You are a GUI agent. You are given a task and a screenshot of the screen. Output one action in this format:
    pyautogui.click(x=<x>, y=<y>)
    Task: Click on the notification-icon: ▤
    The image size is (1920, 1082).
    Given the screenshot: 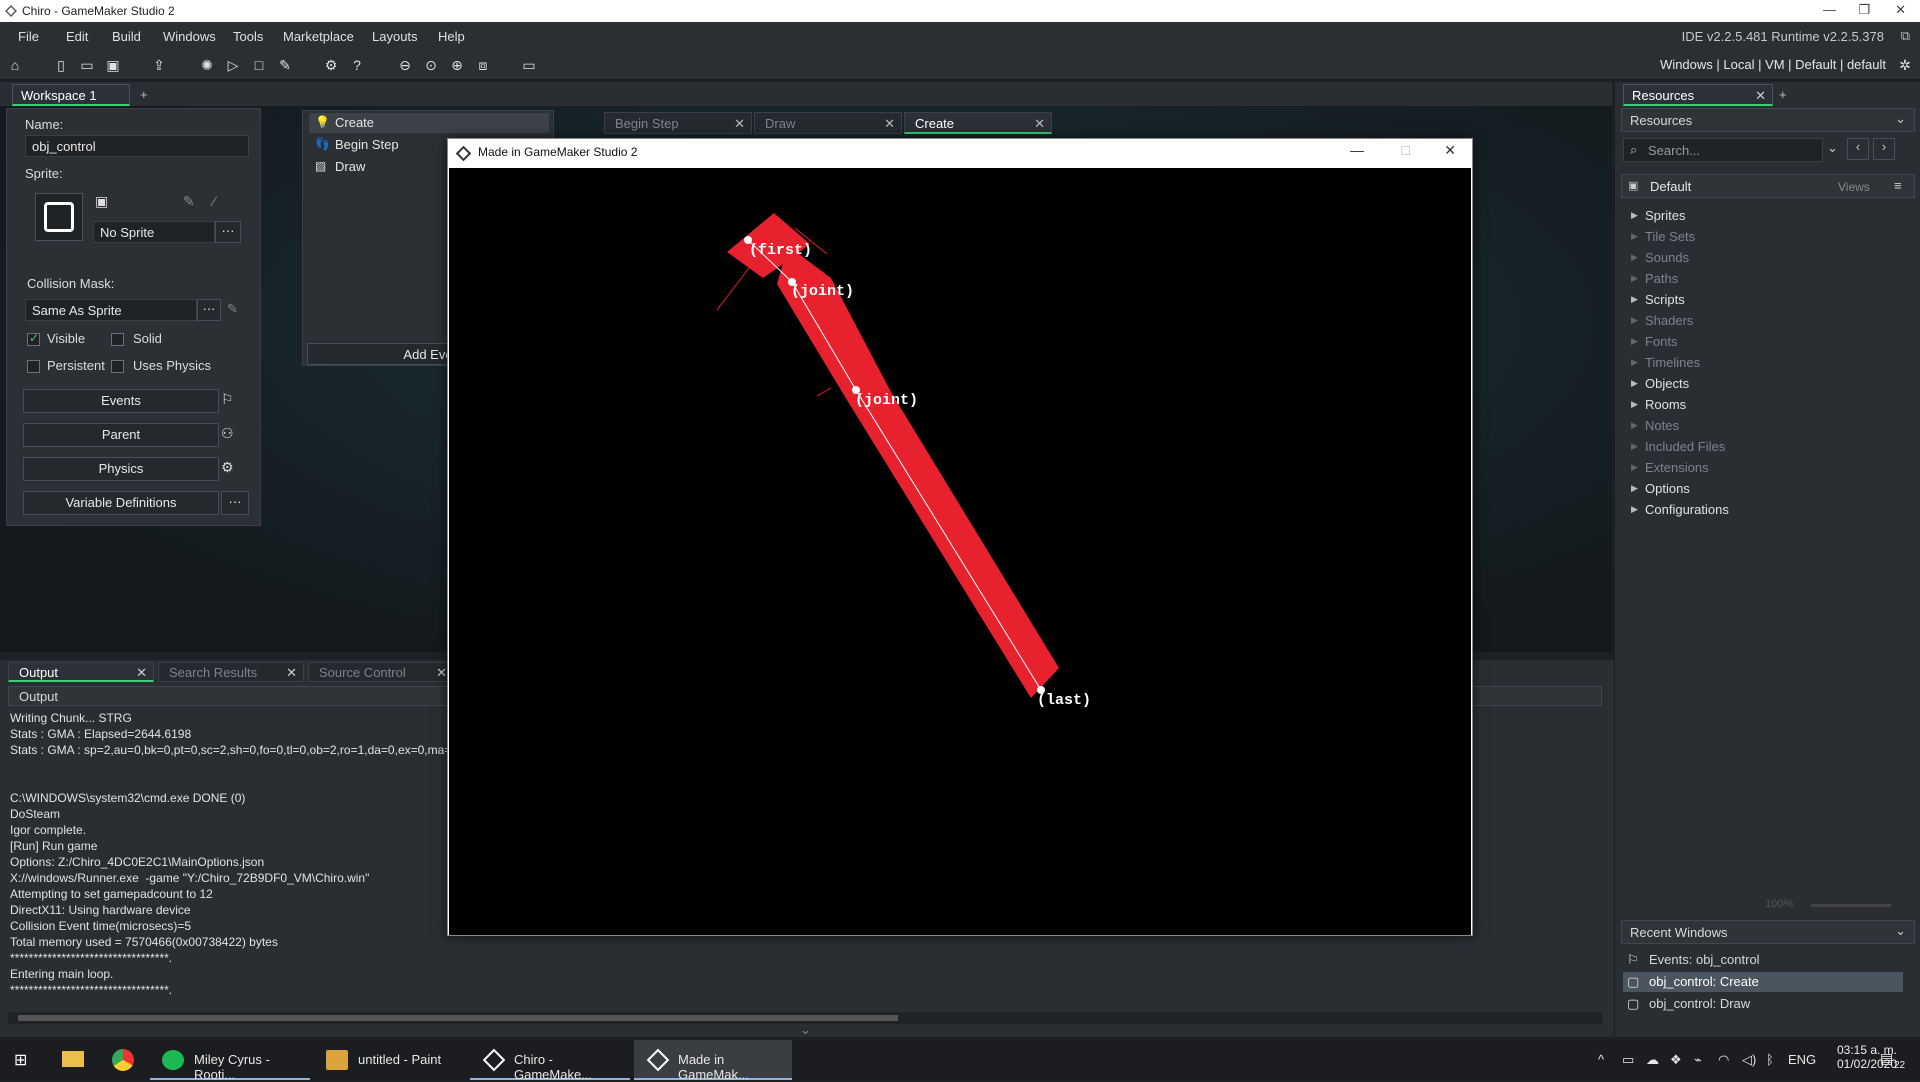 What is the action you would take?
    pyautogui.click(x=1886, y=1058)
    